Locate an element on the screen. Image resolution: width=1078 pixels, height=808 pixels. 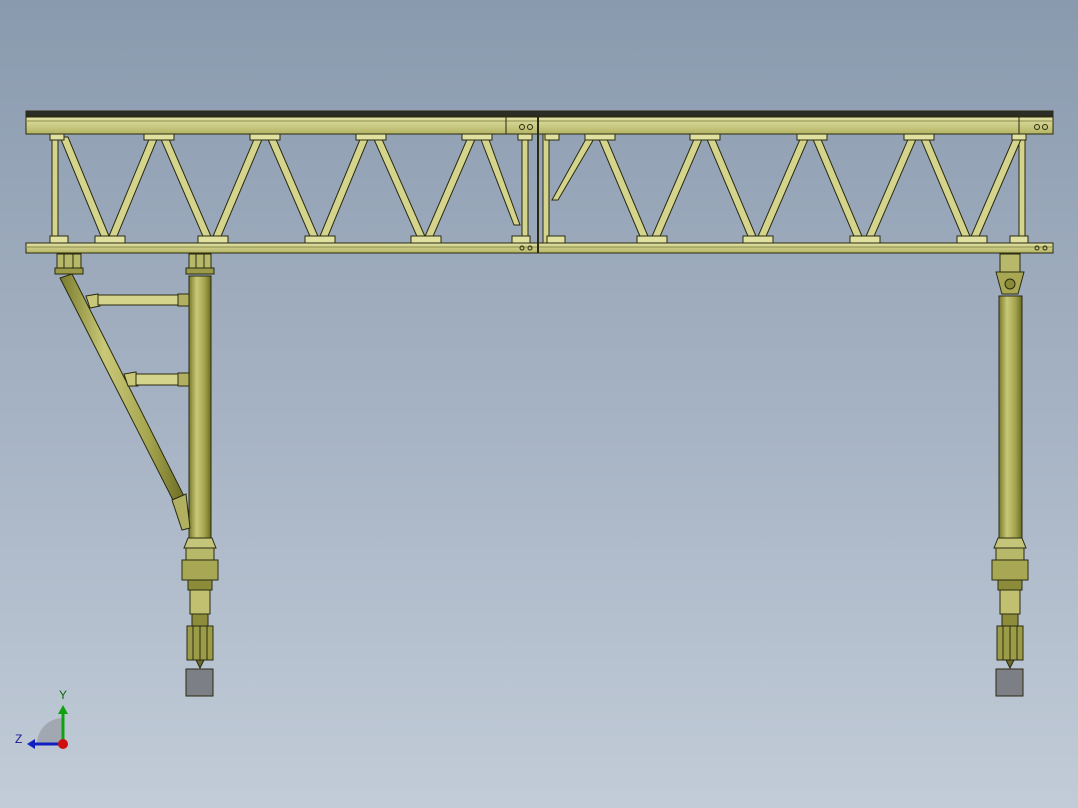
y-axis-label: Y is located at coordinates (63, 695).